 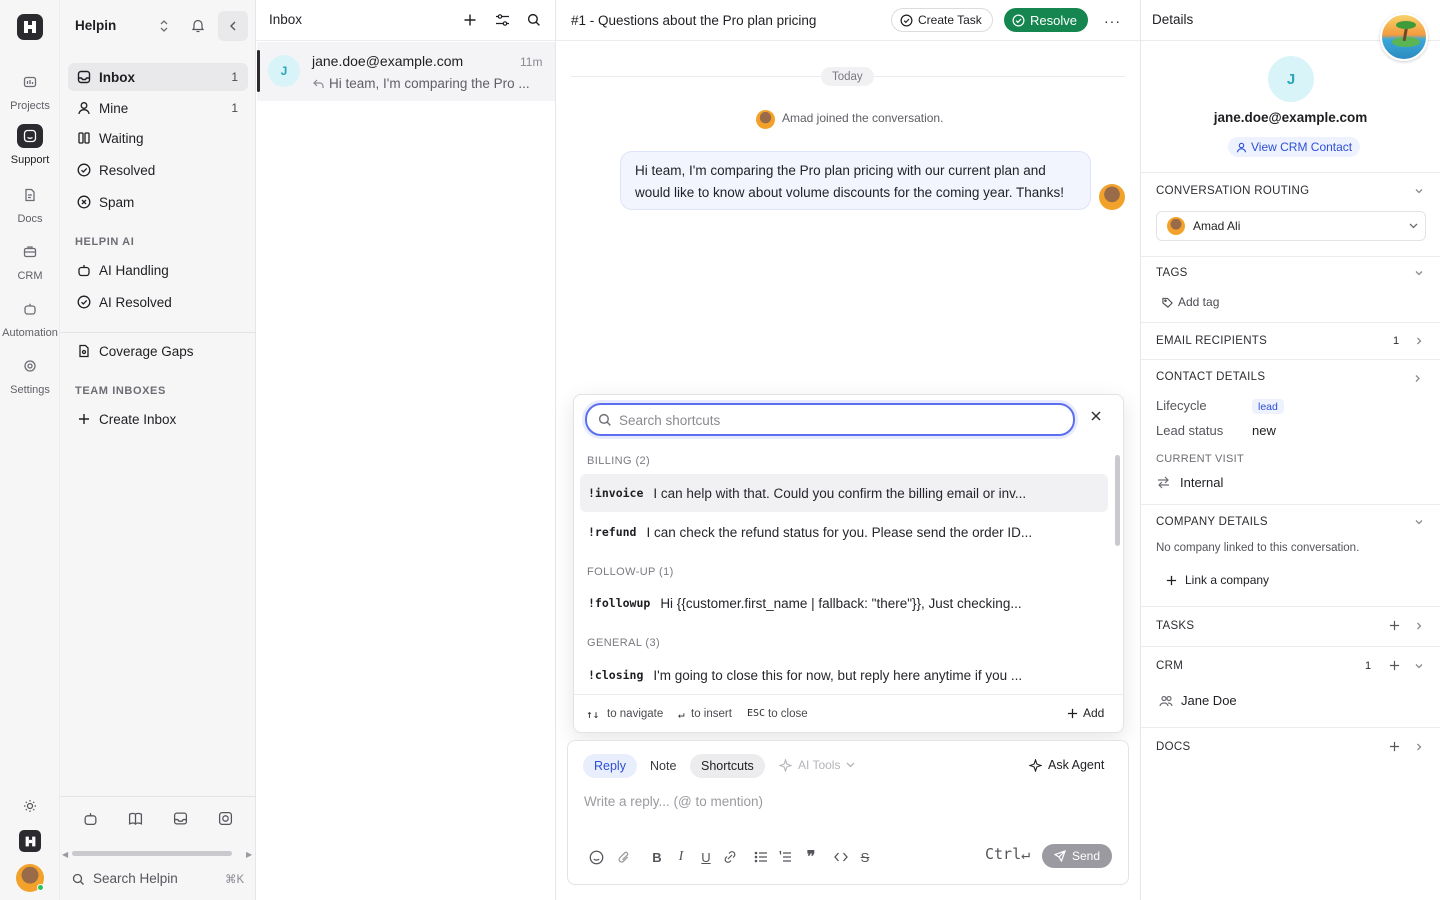 I want to click on bold-icon: B, so click(x=657, y=857).